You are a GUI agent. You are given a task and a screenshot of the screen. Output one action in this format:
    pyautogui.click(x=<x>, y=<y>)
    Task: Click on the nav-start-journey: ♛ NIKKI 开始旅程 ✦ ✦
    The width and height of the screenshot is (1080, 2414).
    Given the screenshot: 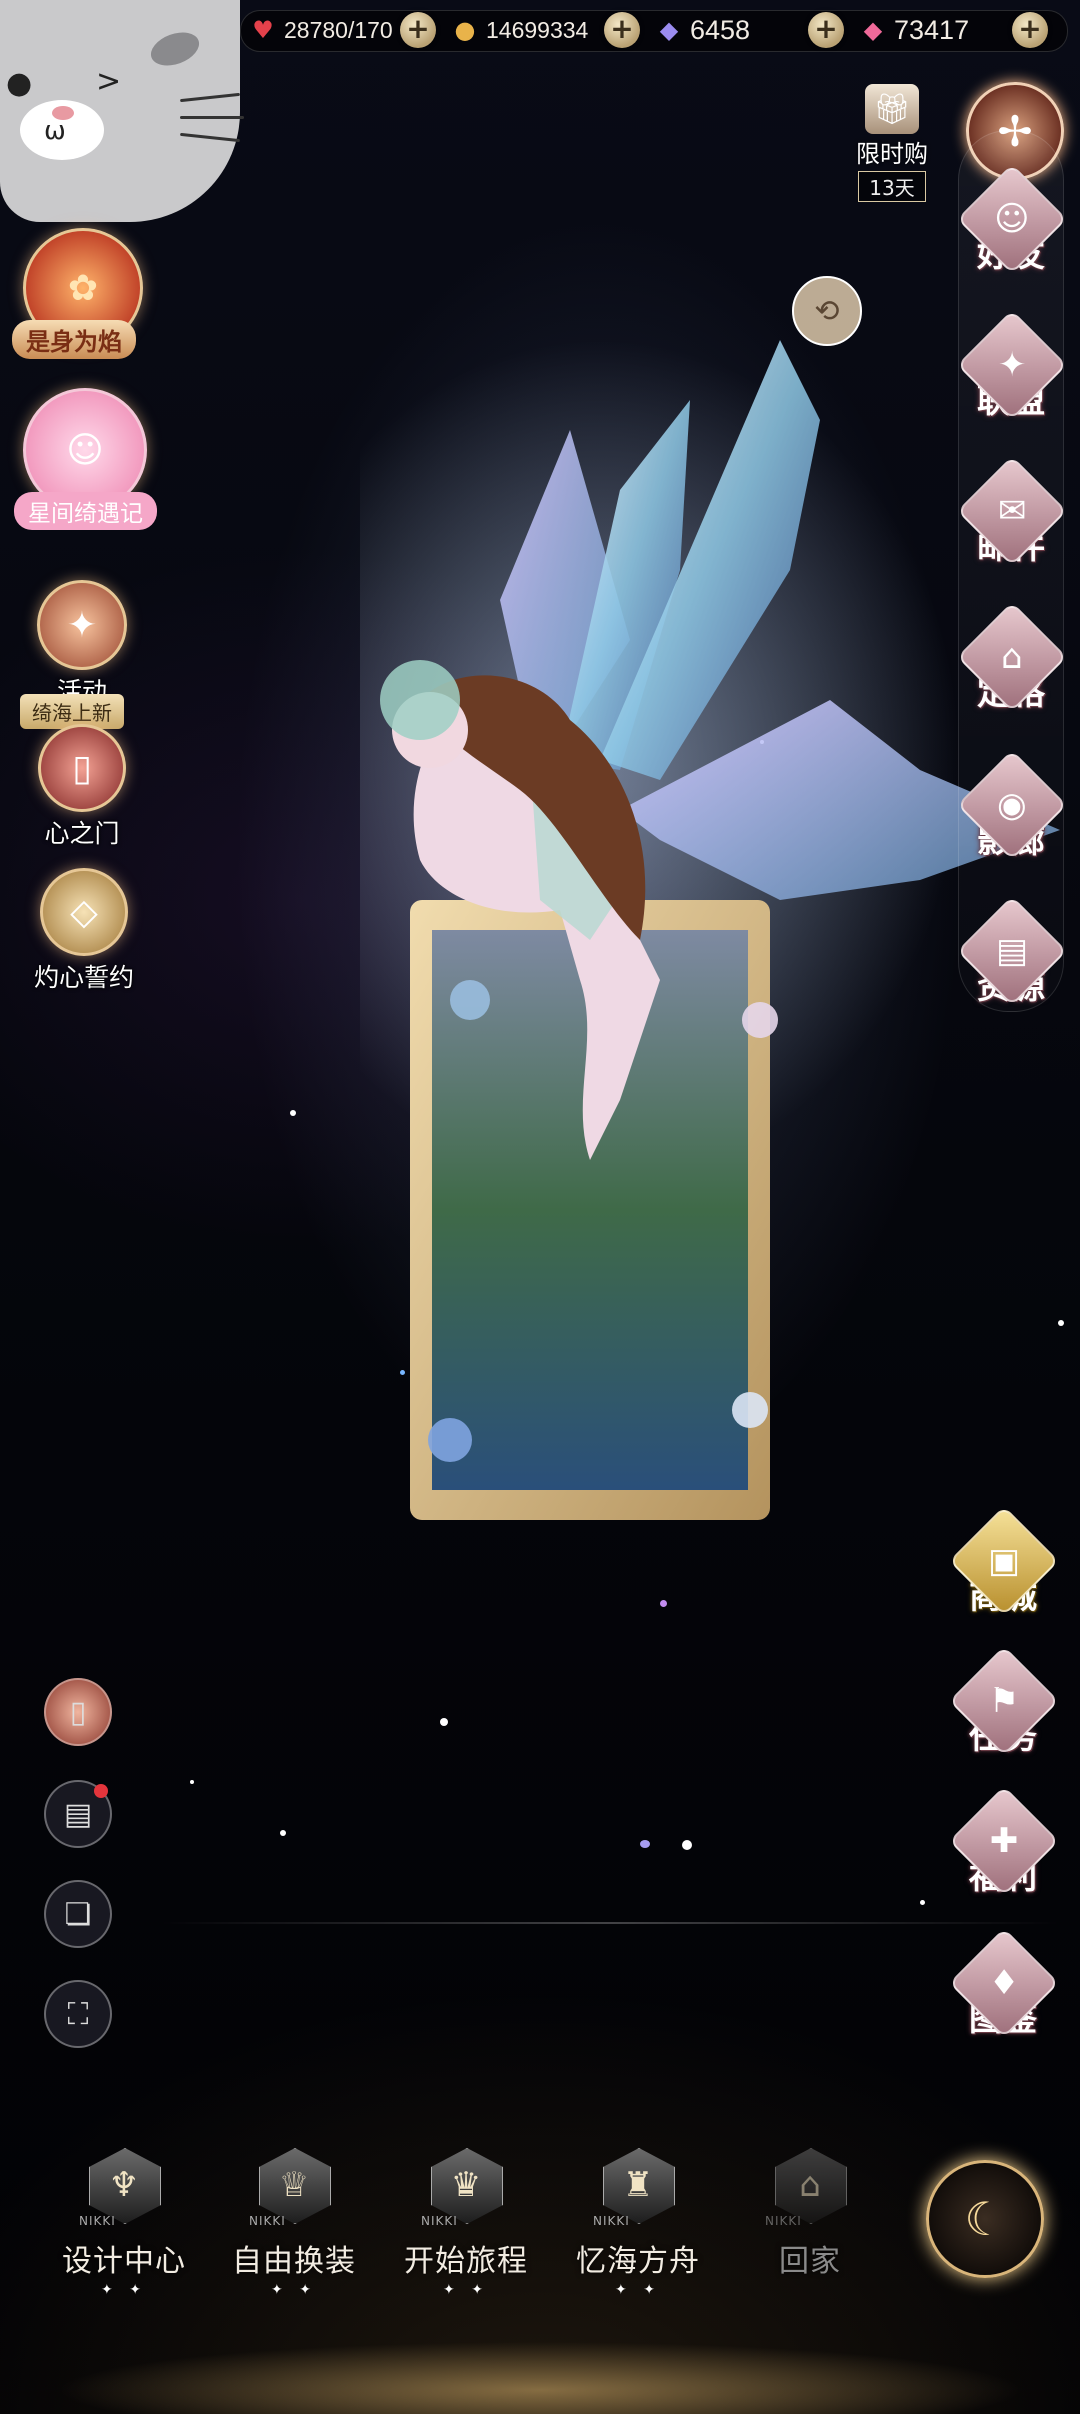 What is the action you would take?
    pyautogui.click(x=466, y=2219)
    